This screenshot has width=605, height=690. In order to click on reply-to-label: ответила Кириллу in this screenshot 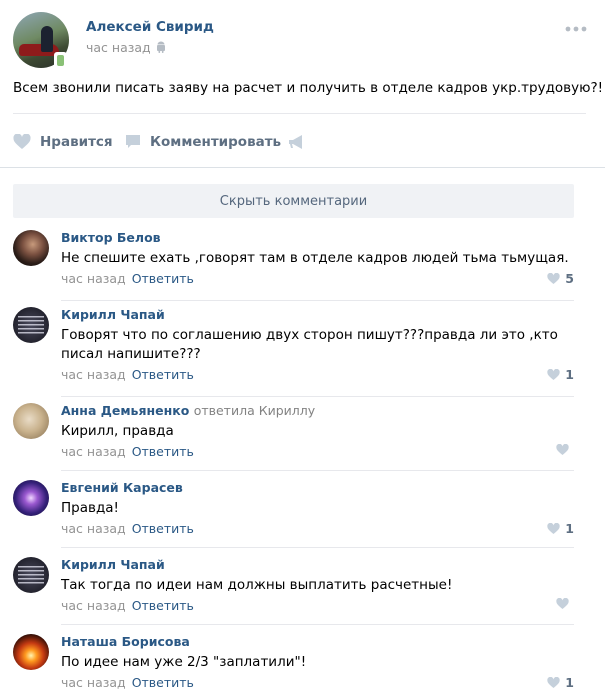, I will do `click(254, 410)`.